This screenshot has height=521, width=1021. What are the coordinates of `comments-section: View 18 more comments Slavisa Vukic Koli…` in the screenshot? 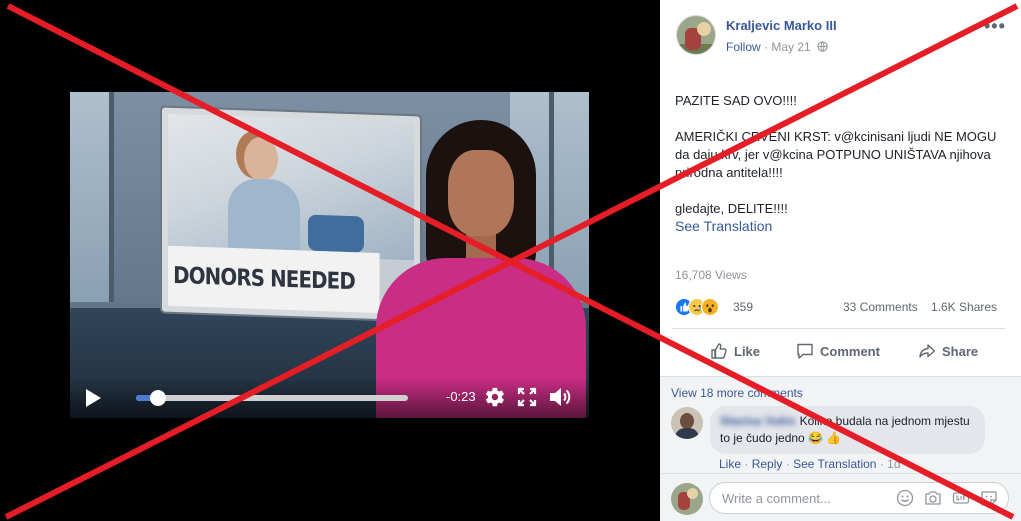 It's located at (840, 448).